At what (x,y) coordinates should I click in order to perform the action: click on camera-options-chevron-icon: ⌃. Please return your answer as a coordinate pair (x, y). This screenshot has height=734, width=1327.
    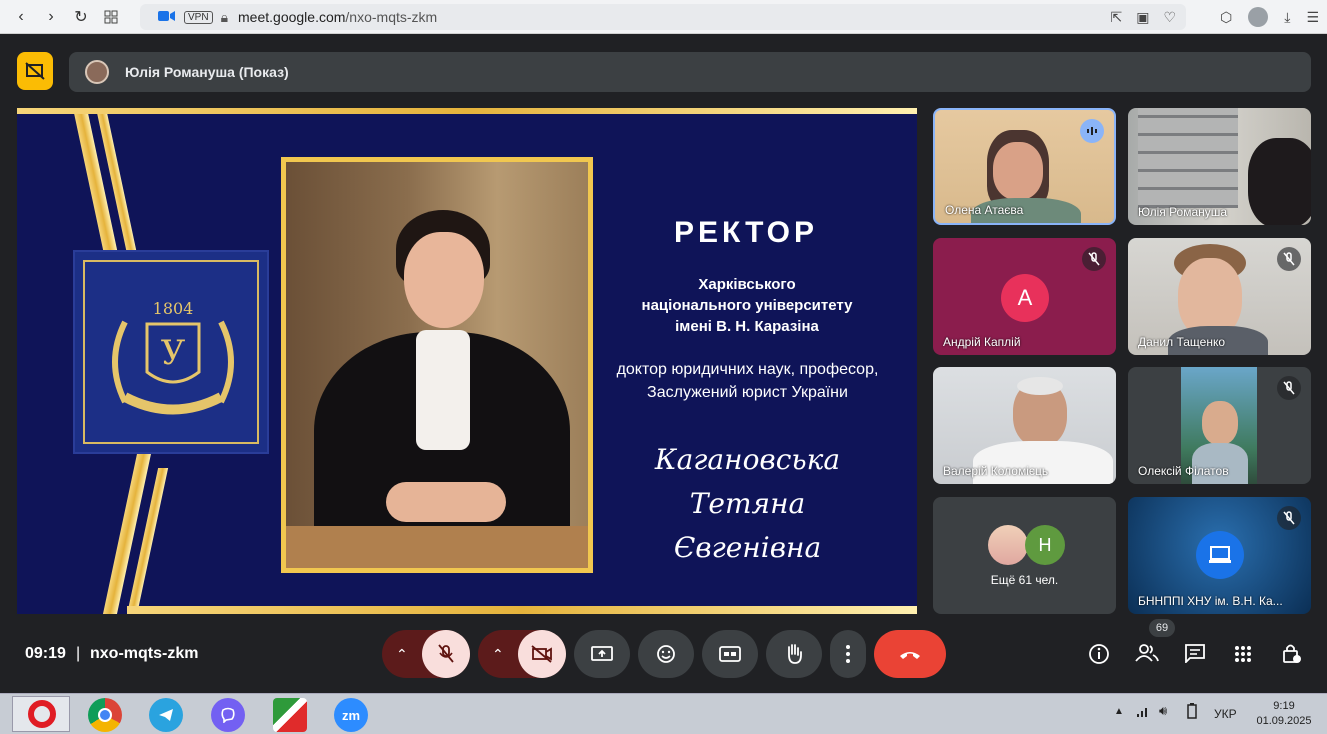
    Looking at the image, I should click on (498, 654).